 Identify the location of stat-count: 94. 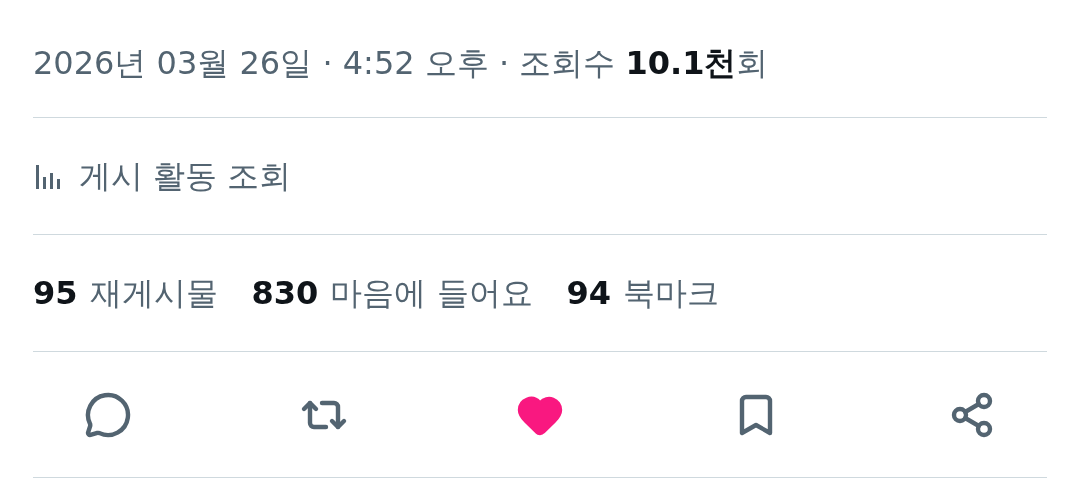
(589, 293).